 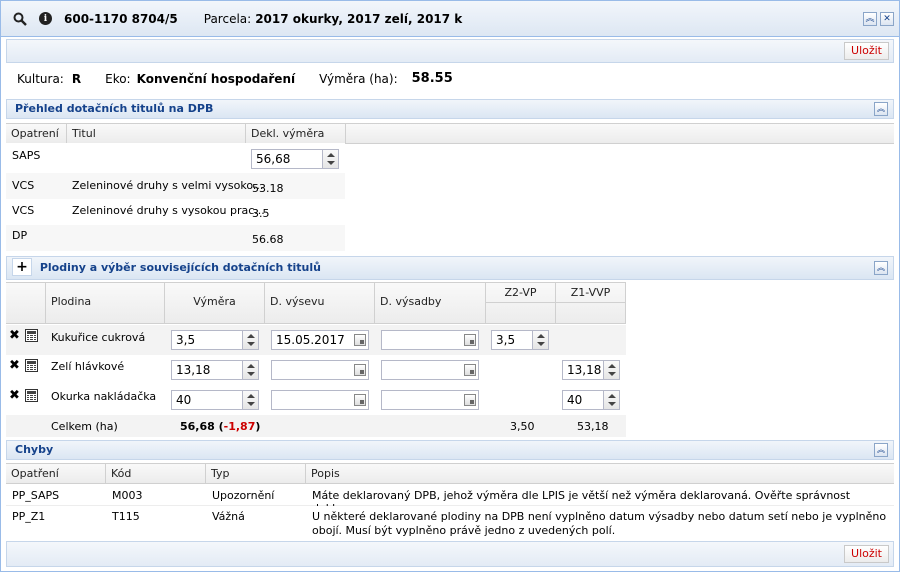 I want to click on crop-row-3-area-spinner: 40, so click(x=215, y=400).